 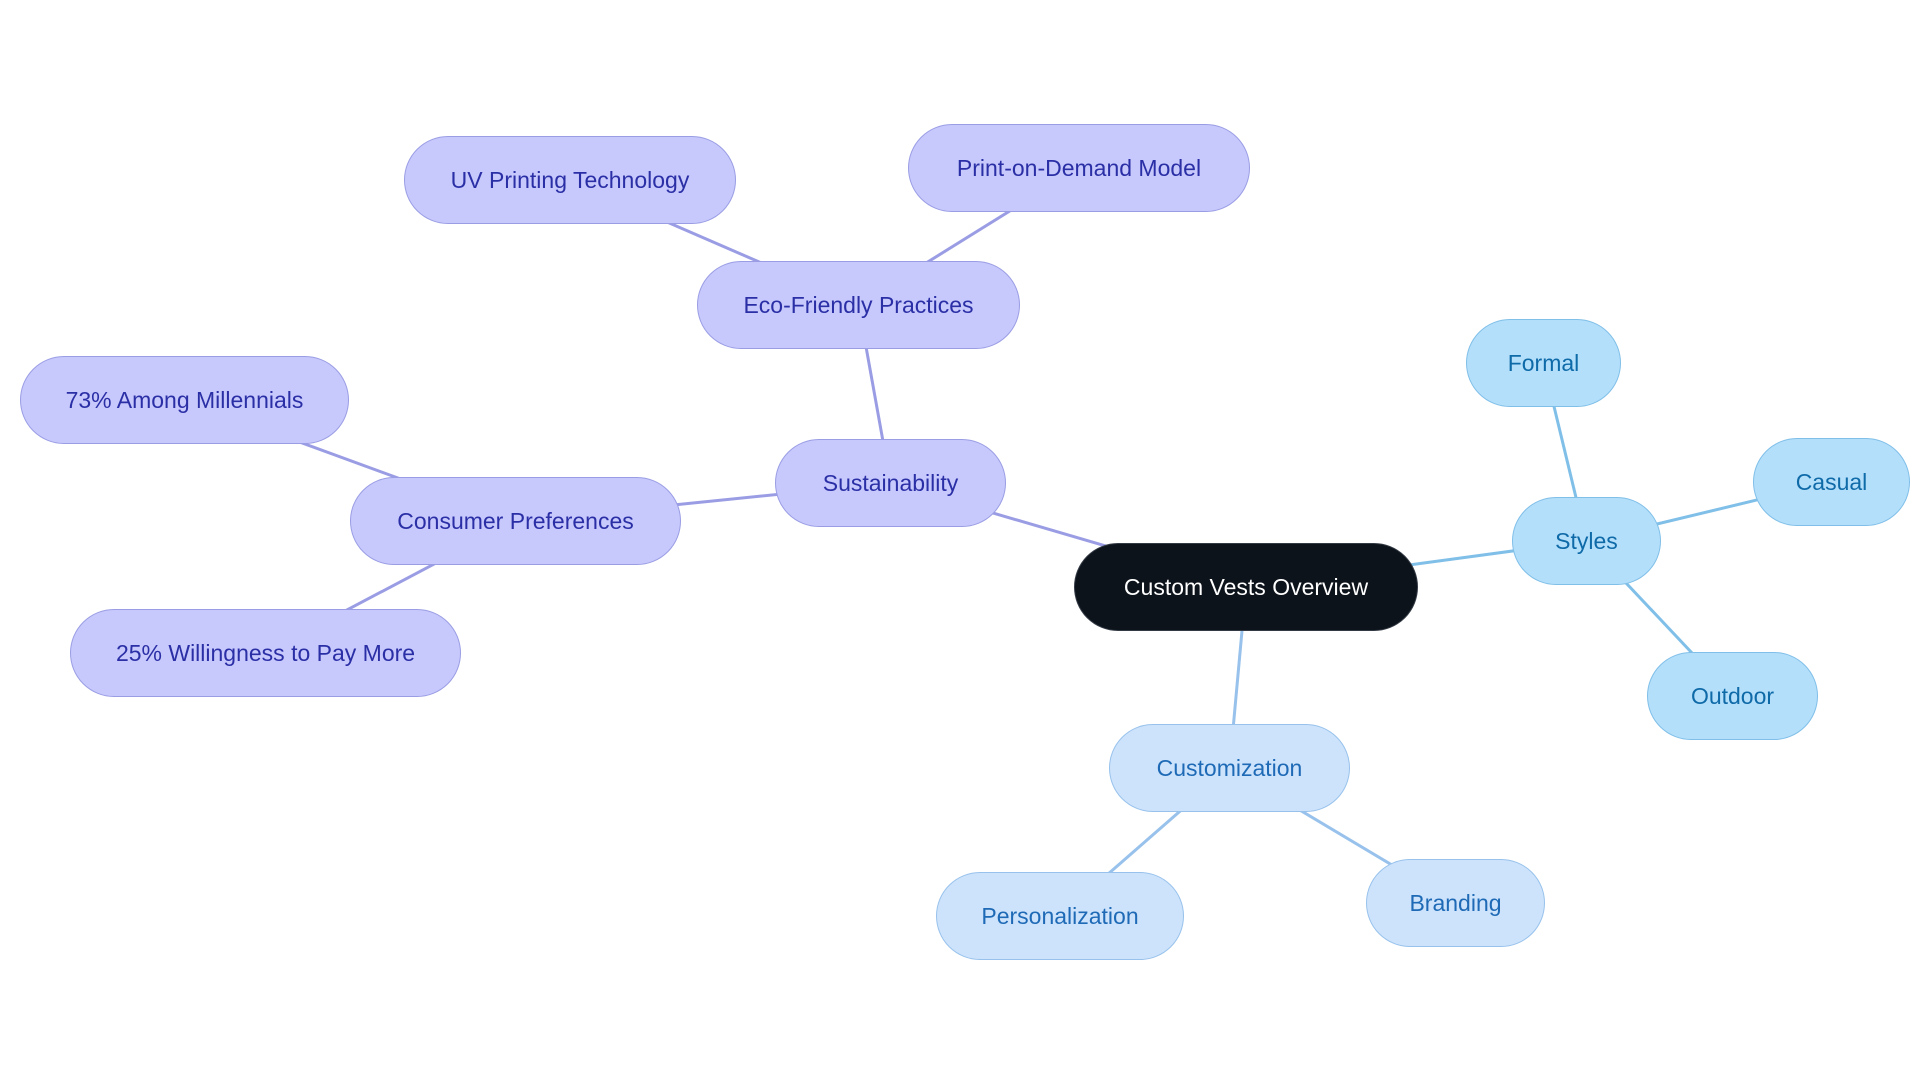 I want to click on node-outdoor: Outdoor, so click(x=1732, y=696).